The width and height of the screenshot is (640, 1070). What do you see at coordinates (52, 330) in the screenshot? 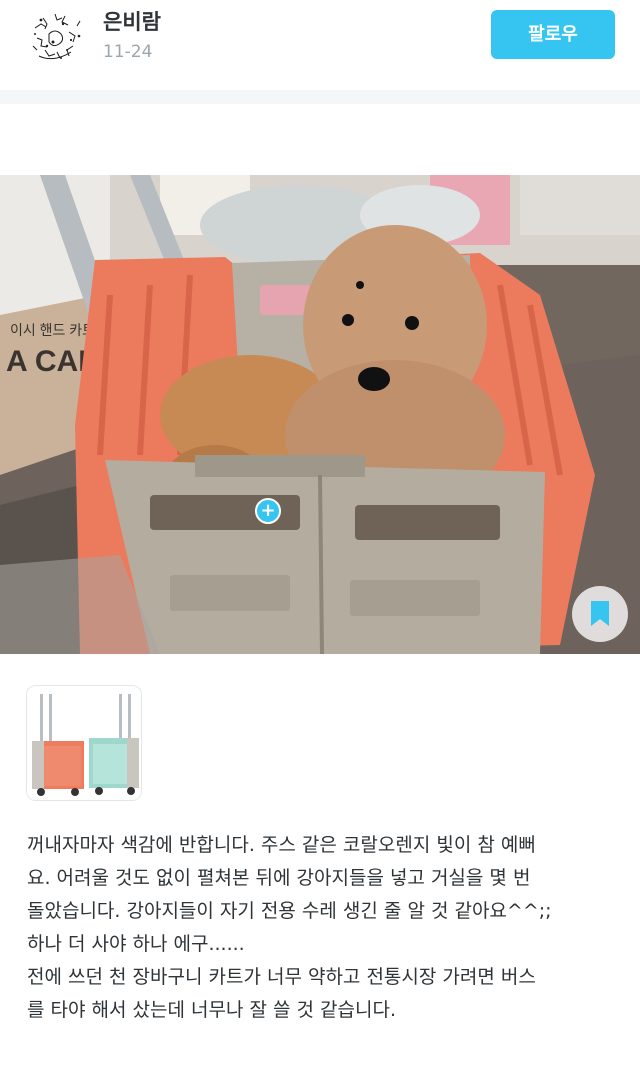
I see `svg-text: 이시 핸드 카트` at bounding box center [52, 330].